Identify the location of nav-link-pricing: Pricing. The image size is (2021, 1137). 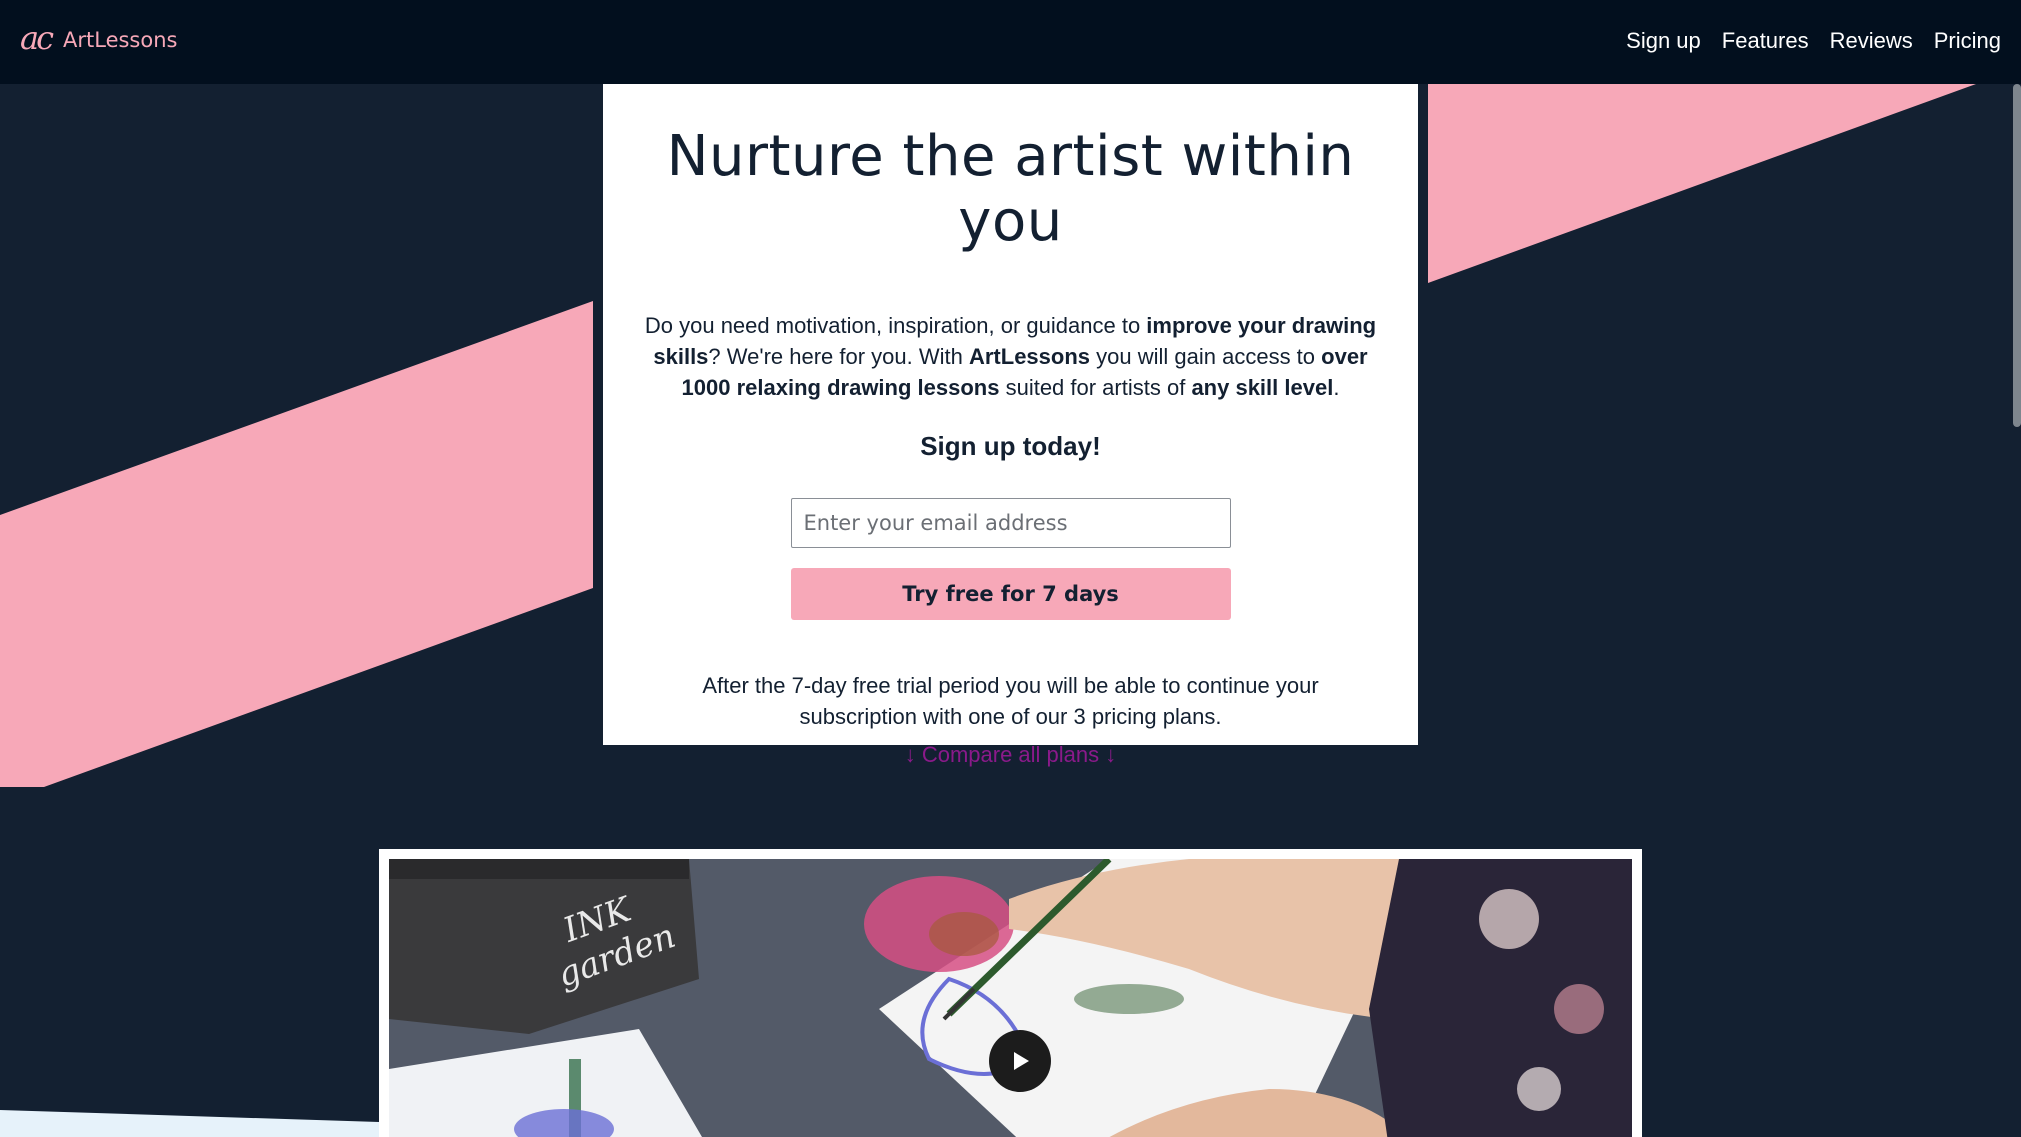
(1967, 41).